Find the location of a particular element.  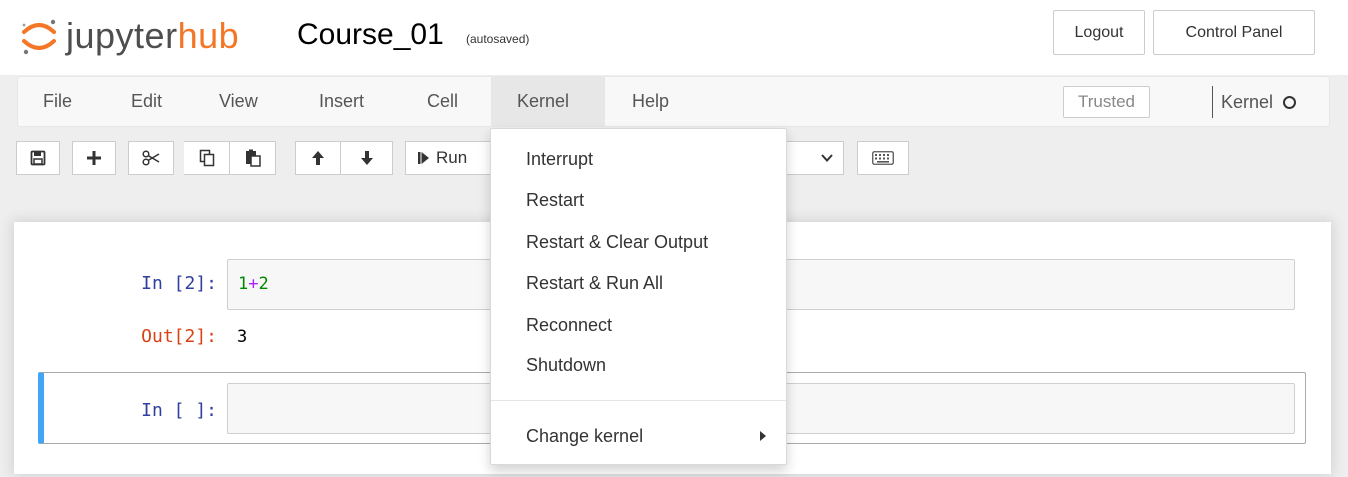

control-panel-button: Control Panel is located at coordinates (1234, 32).